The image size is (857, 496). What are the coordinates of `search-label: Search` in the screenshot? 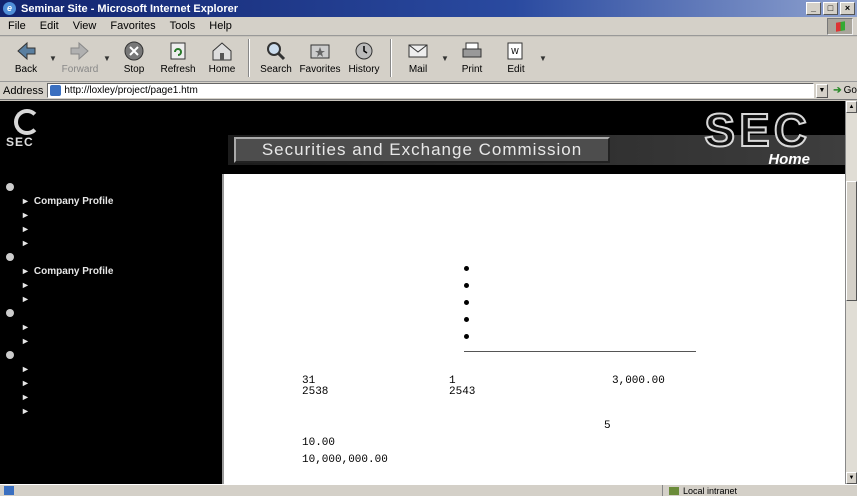 It's located at (276, 69).